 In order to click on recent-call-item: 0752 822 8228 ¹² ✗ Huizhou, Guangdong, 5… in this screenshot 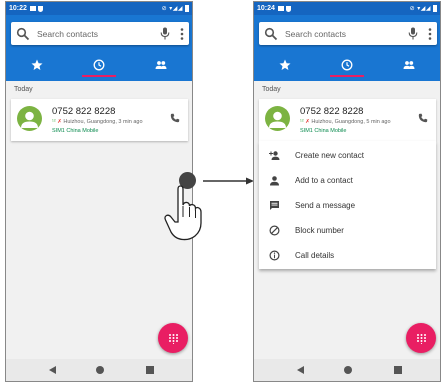, I will do `click(347, 120)`.